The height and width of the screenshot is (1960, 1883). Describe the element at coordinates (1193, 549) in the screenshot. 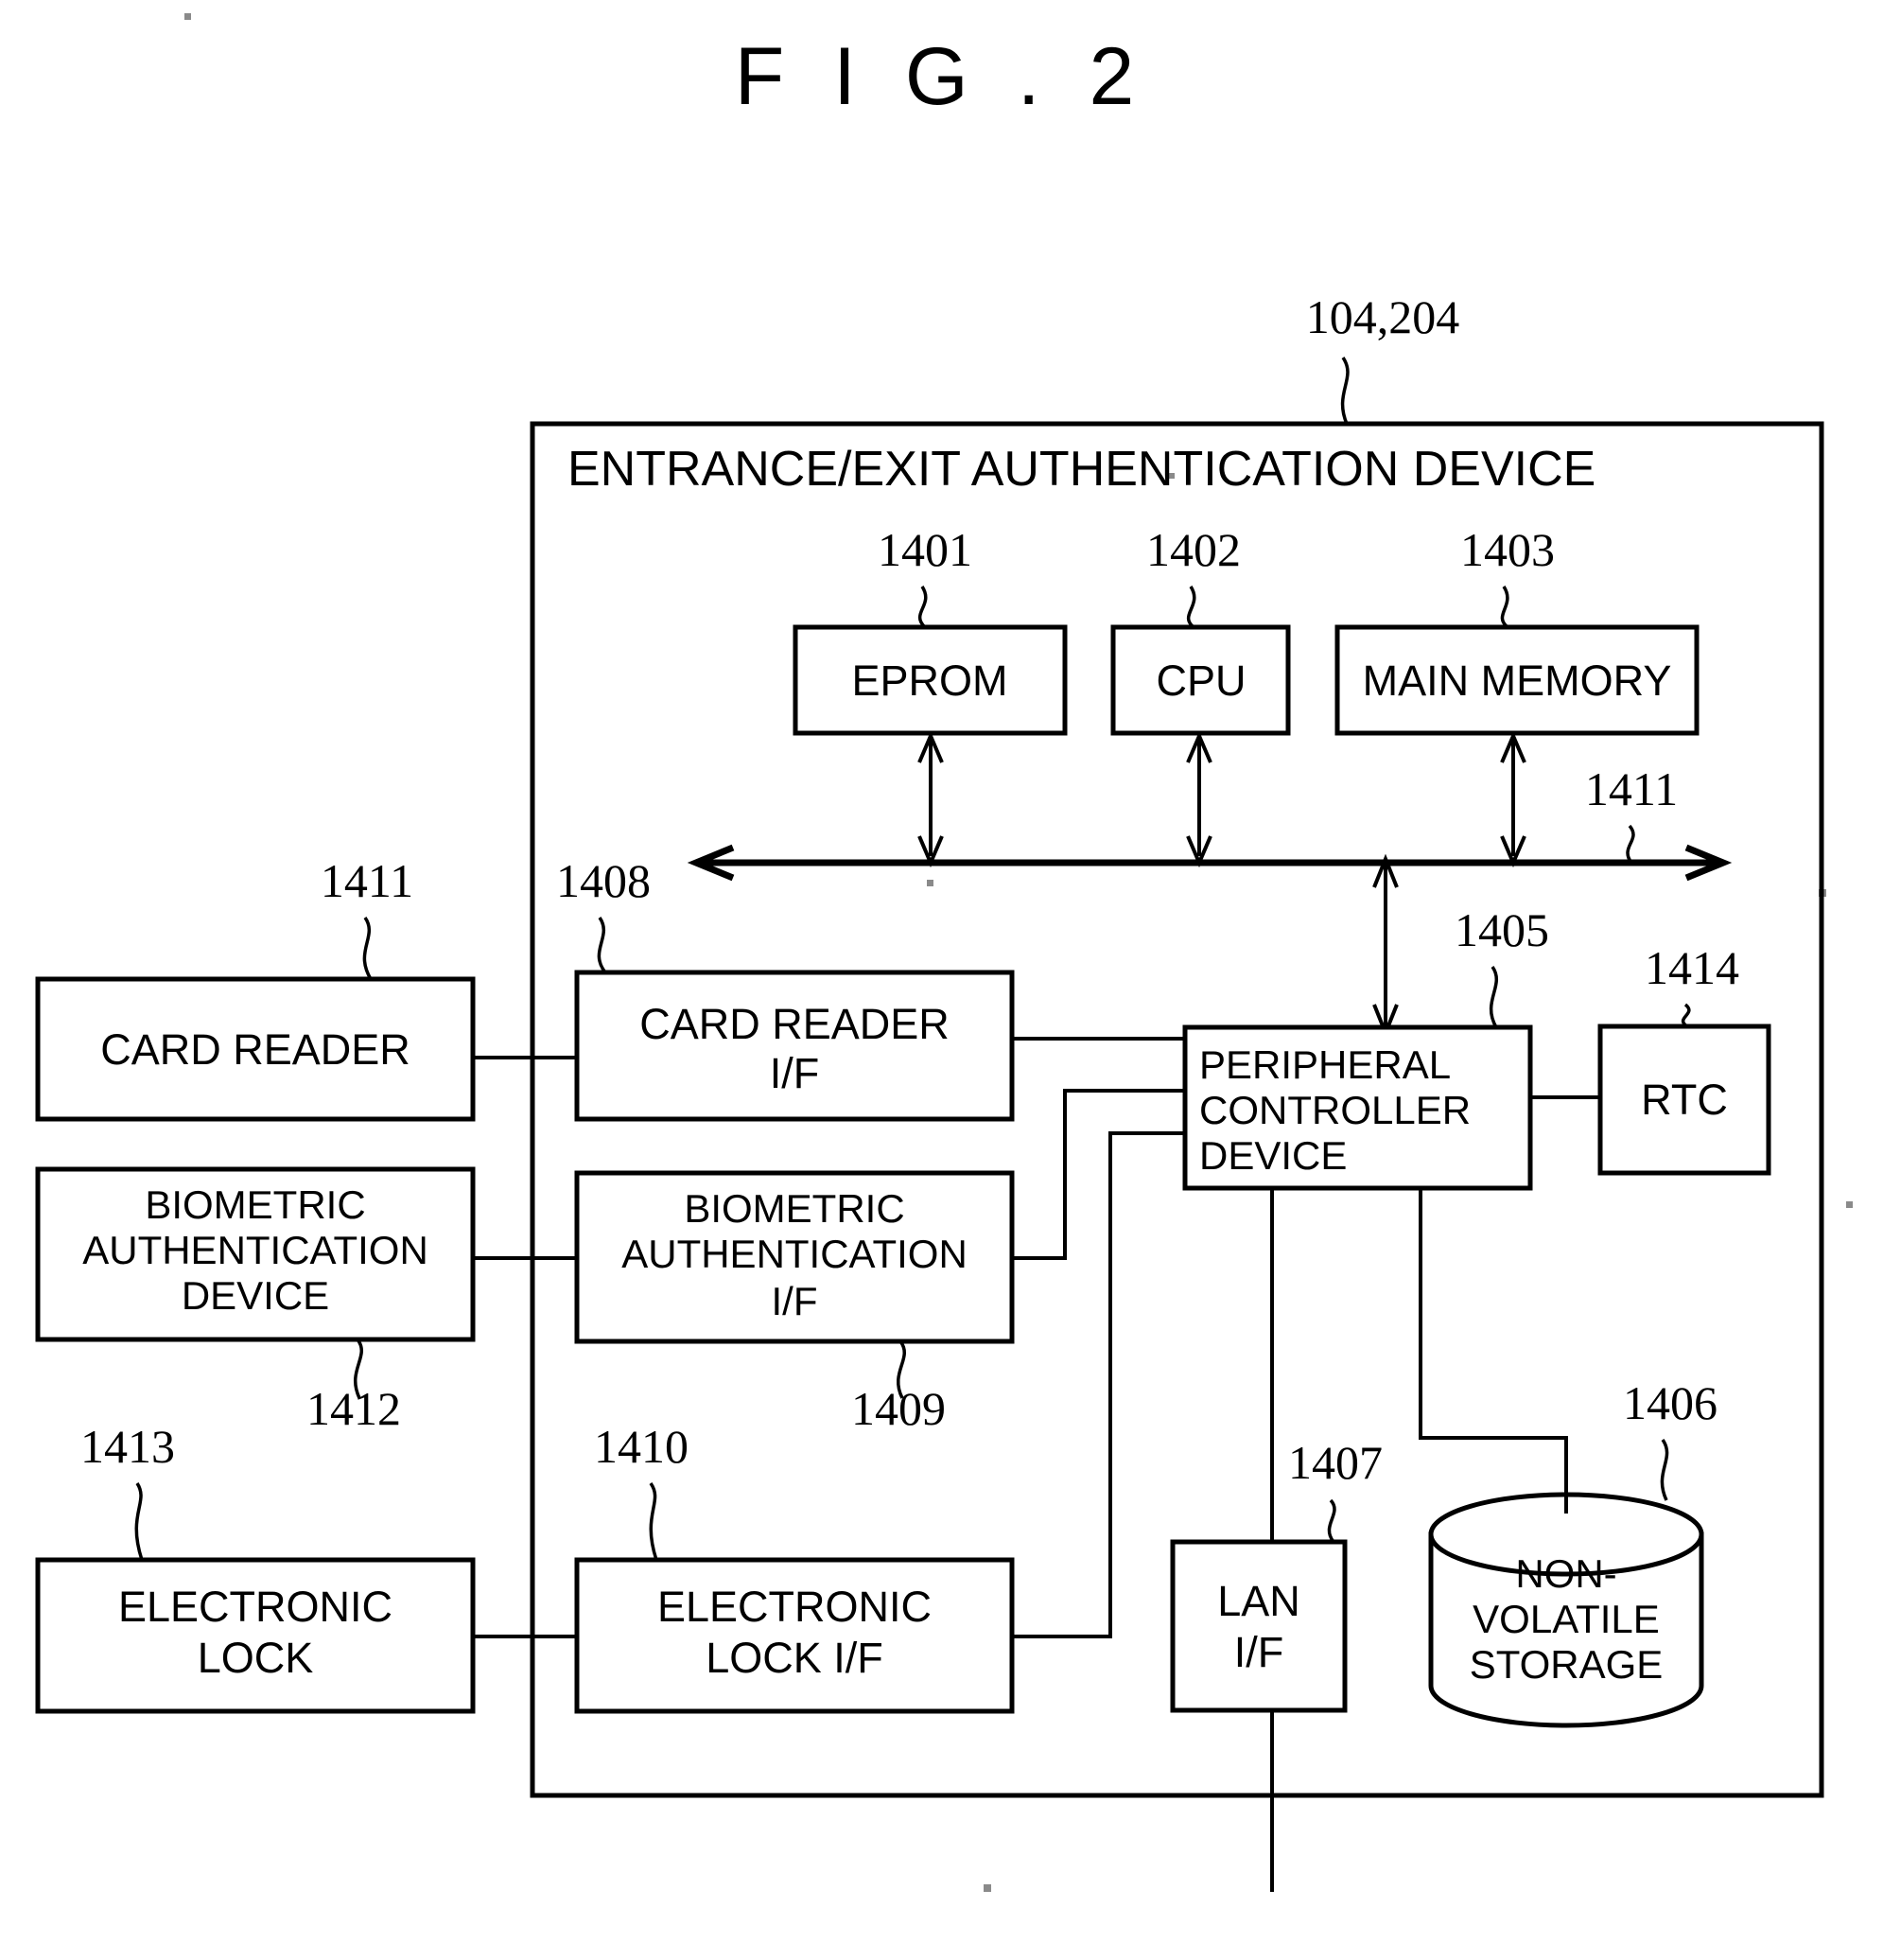

I see `ref-1402: 1402` at that location.